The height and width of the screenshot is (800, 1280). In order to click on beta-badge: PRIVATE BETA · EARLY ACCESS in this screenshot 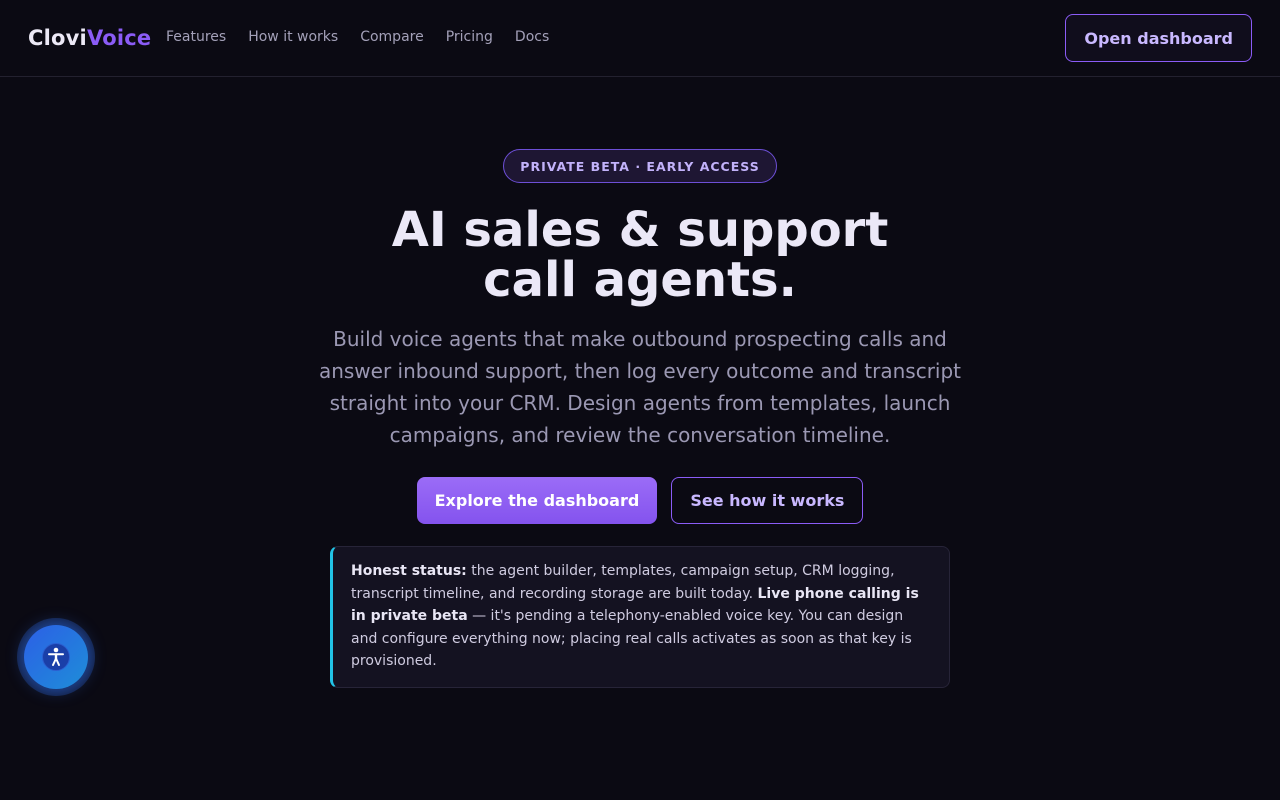, I will do `click(640, 166)`.